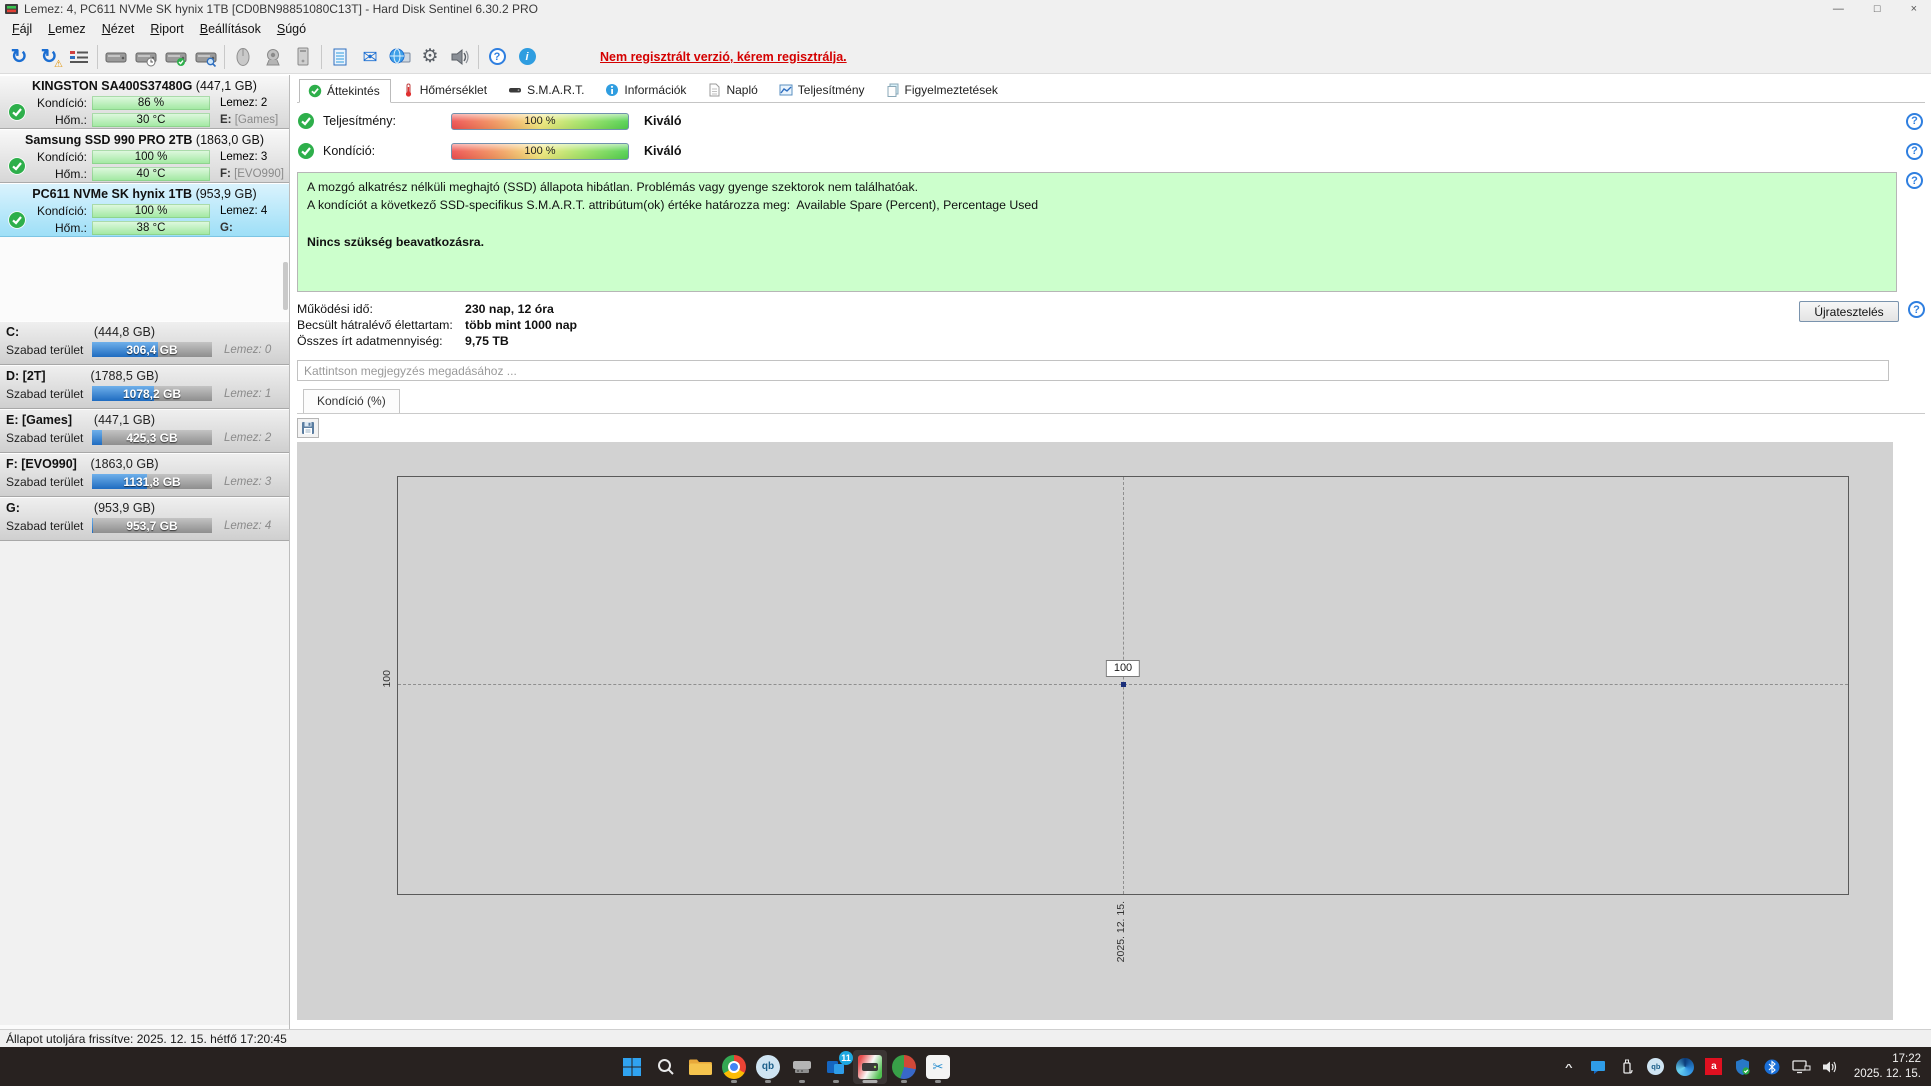 This screenshot has height=1086, width=1931. Describe the element at coordinates (303, 57) in the screenshot. I see `computer-icon` at that location.